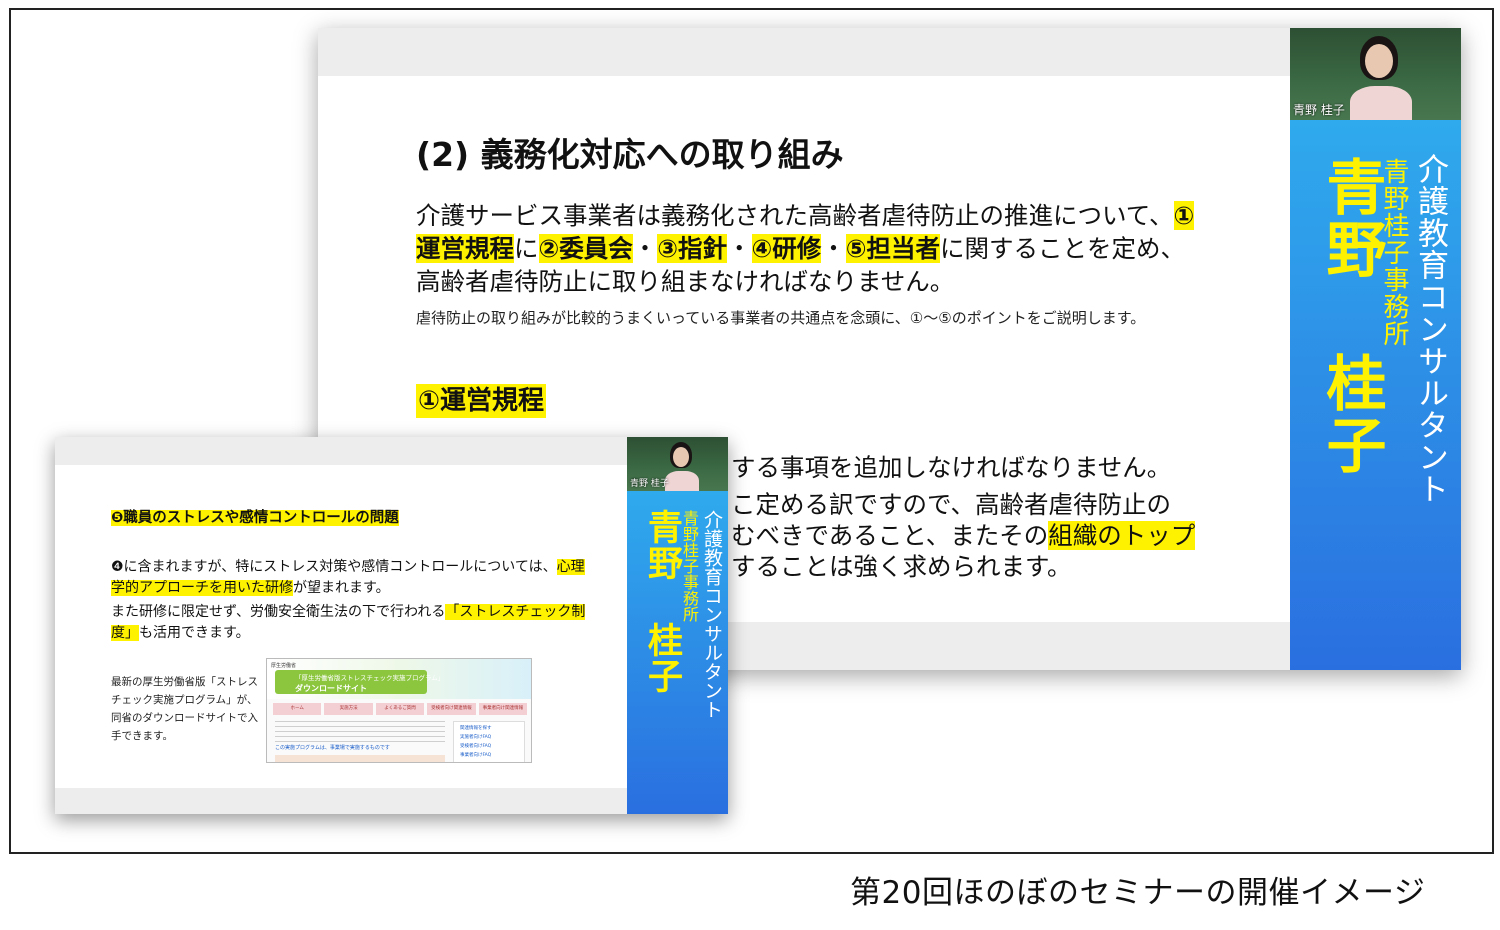  I want to click on presenter-sidebar-small: 青野 桂子 介護教育コンサルタント 青野桂子事務所 青野 桂子, so click(677, 625).